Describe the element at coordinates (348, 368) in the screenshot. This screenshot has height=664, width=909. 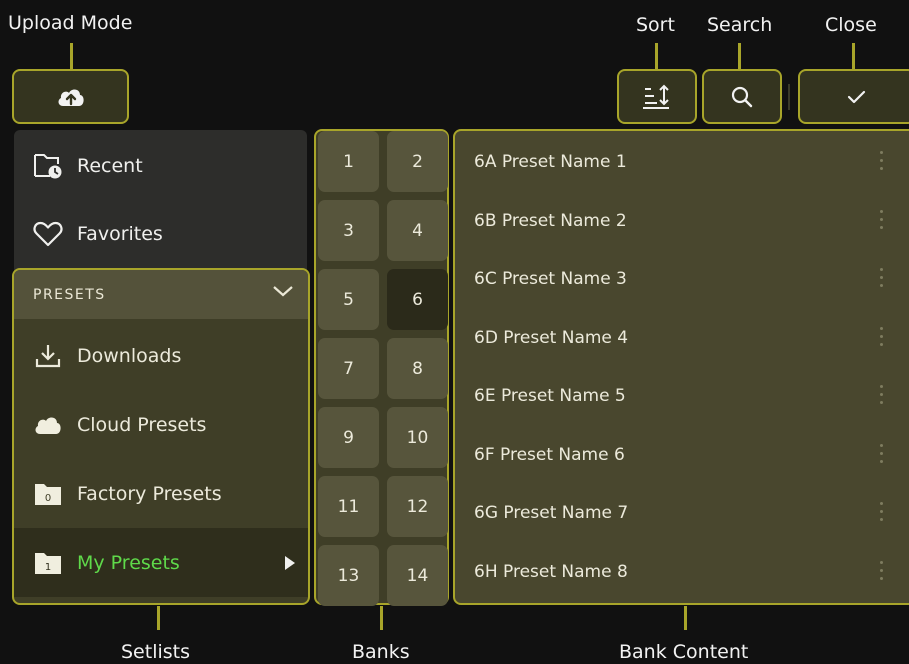
I see `bank-button-7: 7` at that location.